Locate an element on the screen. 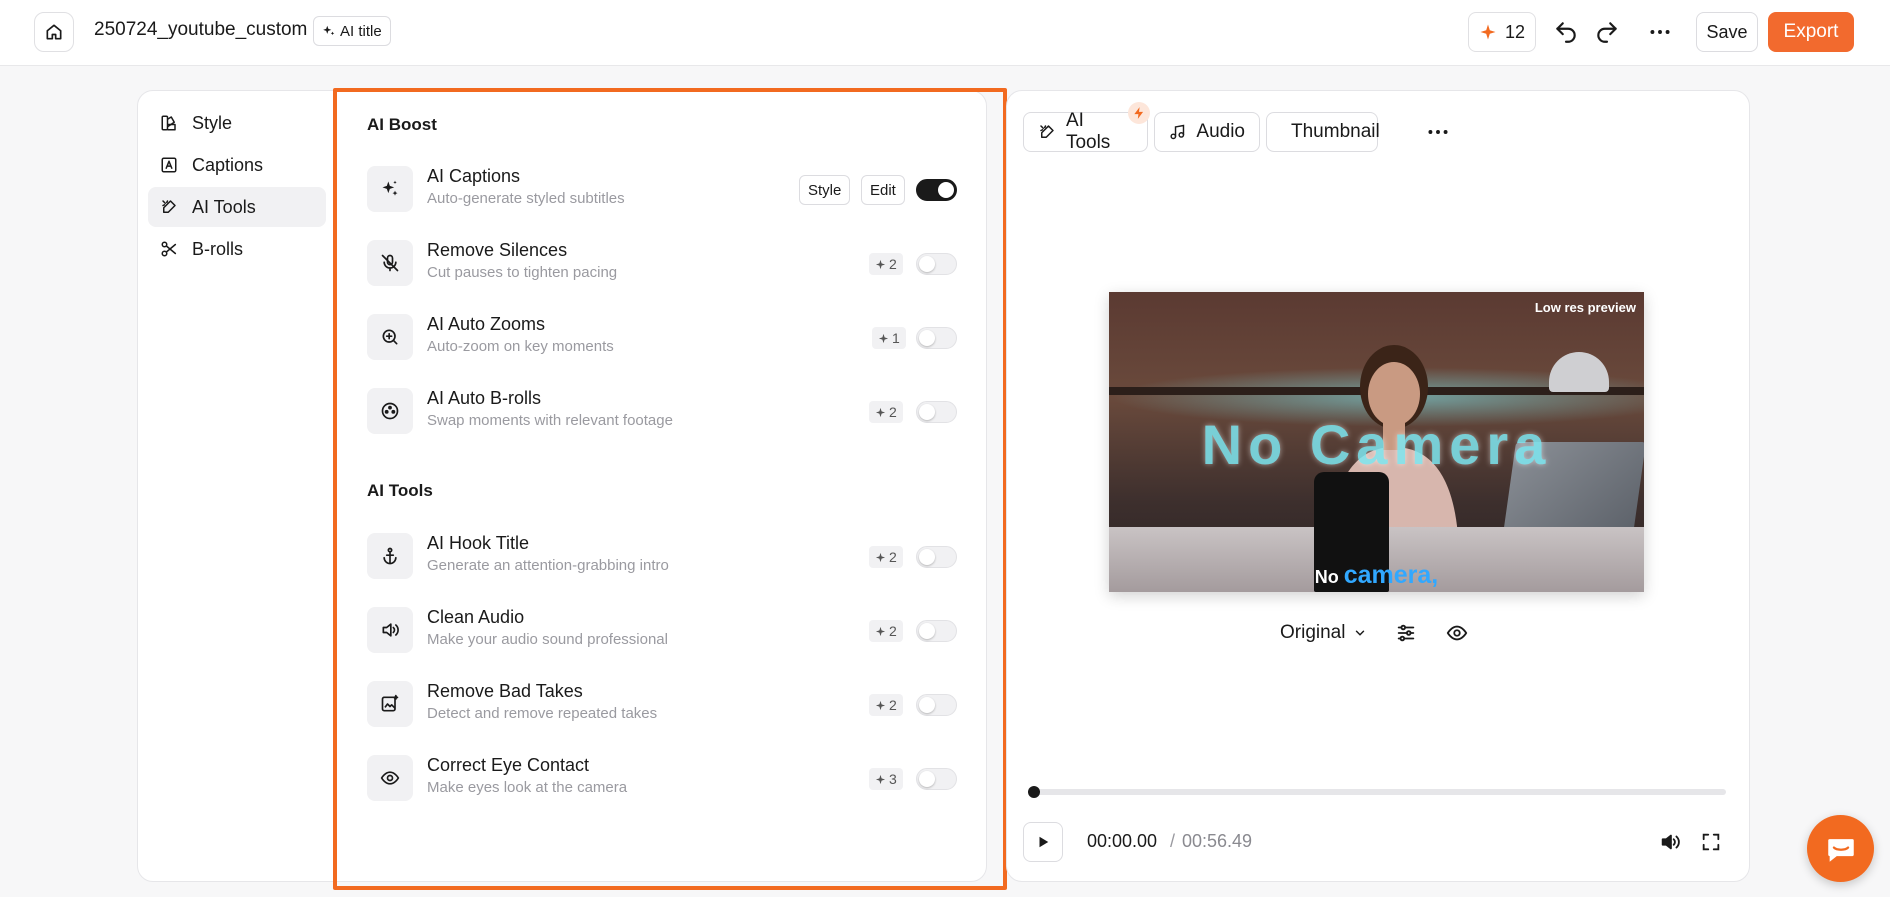 Image resolution: width=1890 pixels, height=897 pixels. tab-thumbnail: Thumbnail is located at coordinates (1323, 132).